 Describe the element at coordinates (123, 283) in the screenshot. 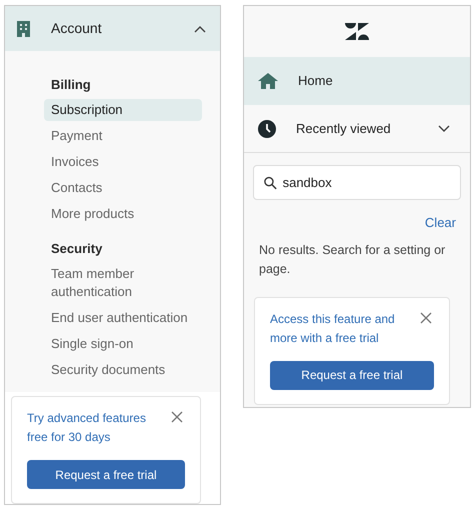

I see `menu-item: Team member authentication` at that location.